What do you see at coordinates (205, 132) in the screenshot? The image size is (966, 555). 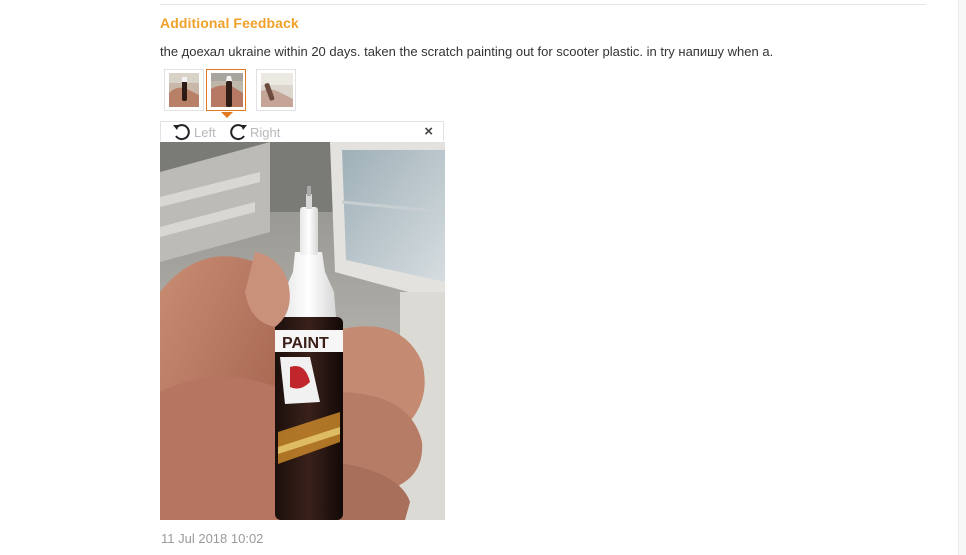 I see `rotate-left-label: Left` at bounding box center [205, 132].